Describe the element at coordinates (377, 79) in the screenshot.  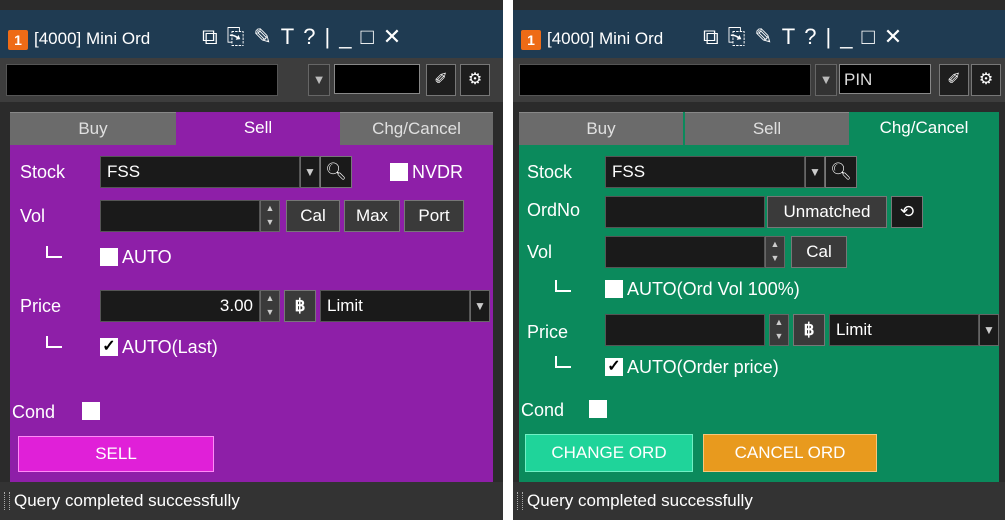
I see `pin-input` at that location.